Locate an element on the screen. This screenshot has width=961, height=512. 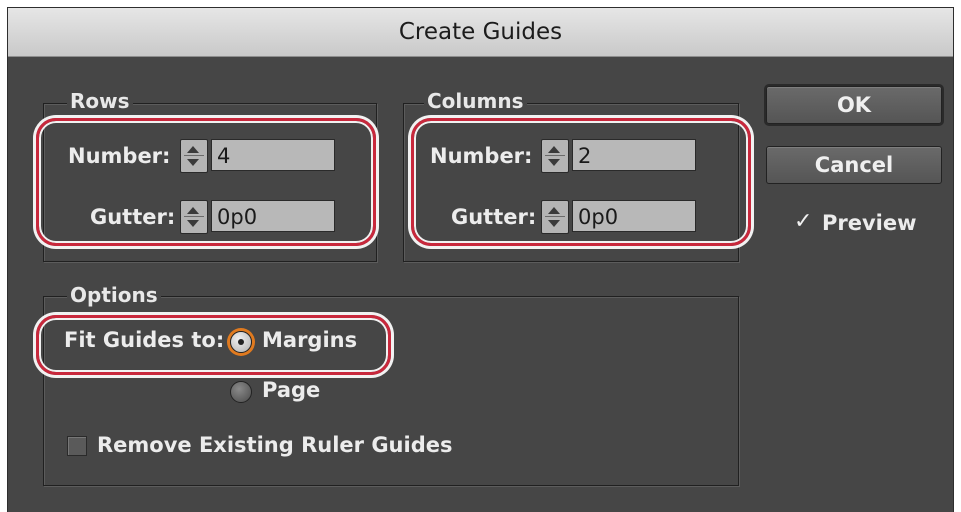
columns-group-label: Columns is located at coordinates (475, 101).